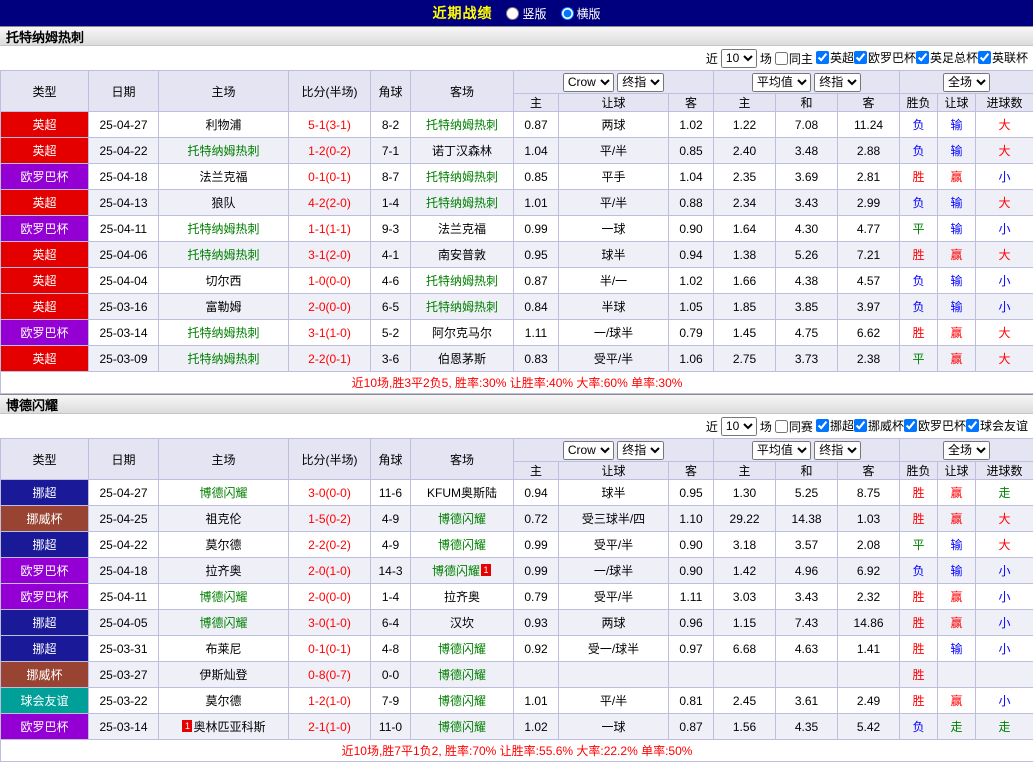 The height and width of the screenshot is (762, 1033). I want to click on home-team-name: 伊斯灿登, so click(223, 675).